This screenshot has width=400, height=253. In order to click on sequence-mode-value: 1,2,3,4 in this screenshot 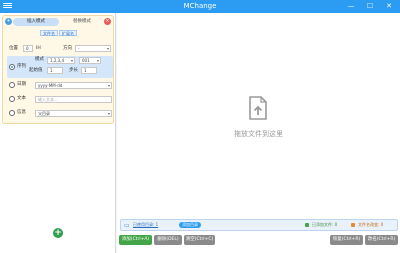, I will do `click(57, 60)`.